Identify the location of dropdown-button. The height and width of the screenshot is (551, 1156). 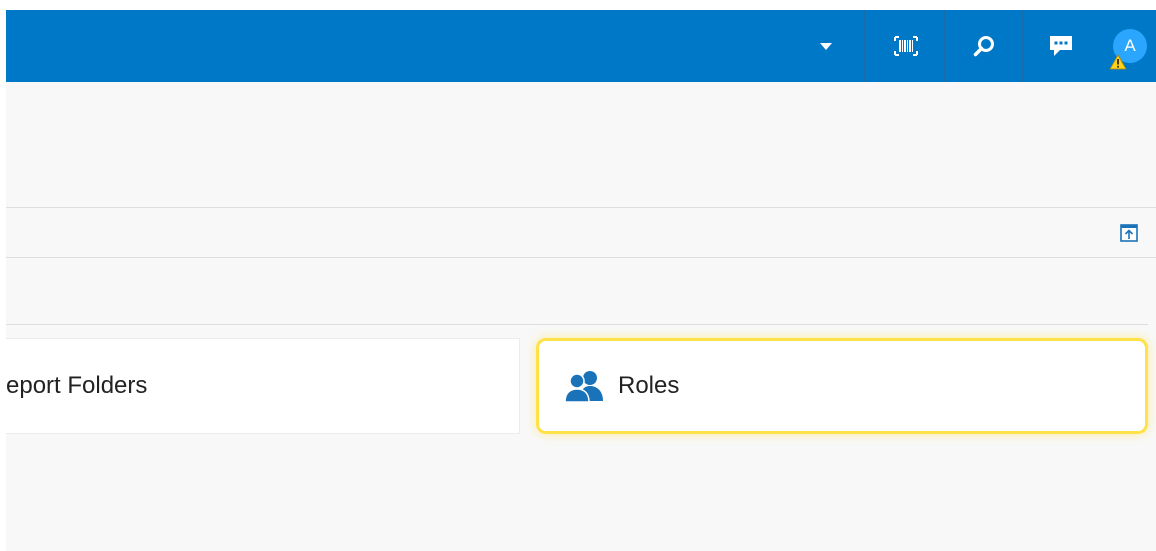
(826, 46).